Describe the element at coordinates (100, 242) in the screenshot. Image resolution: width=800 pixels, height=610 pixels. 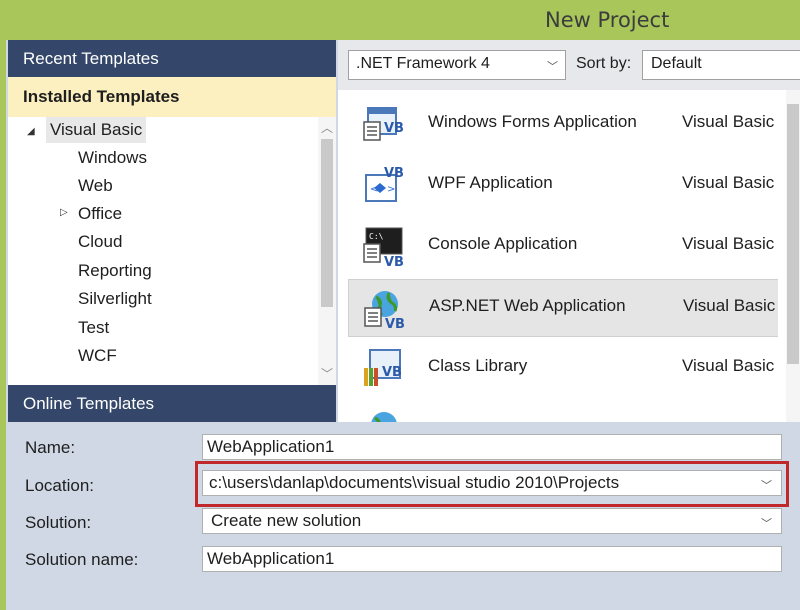
I see `tree-item-cloud: Cloud` at that location.